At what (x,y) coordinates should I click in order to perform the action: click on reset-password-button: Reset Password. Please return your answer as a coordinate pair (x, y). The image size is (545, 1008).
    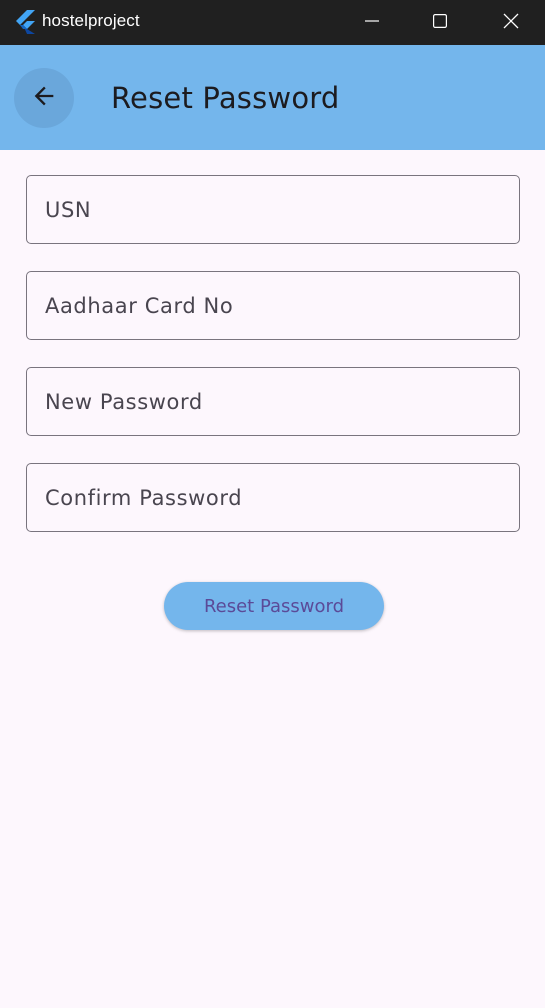
    Looking at the image, I should click on (274, 606).